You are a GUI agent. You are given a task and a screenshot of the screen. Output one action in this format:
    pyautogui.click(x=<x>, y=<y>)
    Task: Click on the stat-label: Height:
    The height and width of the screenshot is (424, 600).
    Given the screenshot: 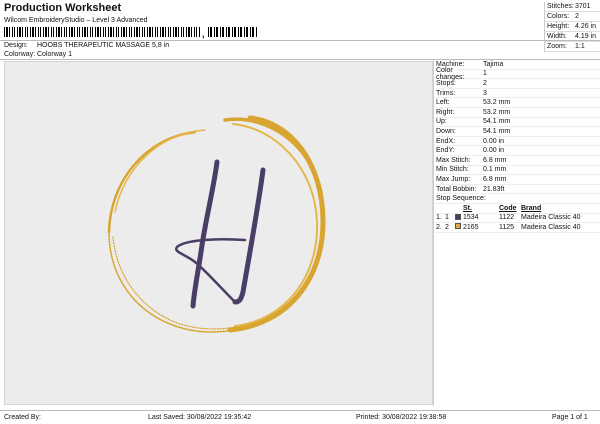 What is the action you would take?
    pyautogui.click(x=558, y=26)
    